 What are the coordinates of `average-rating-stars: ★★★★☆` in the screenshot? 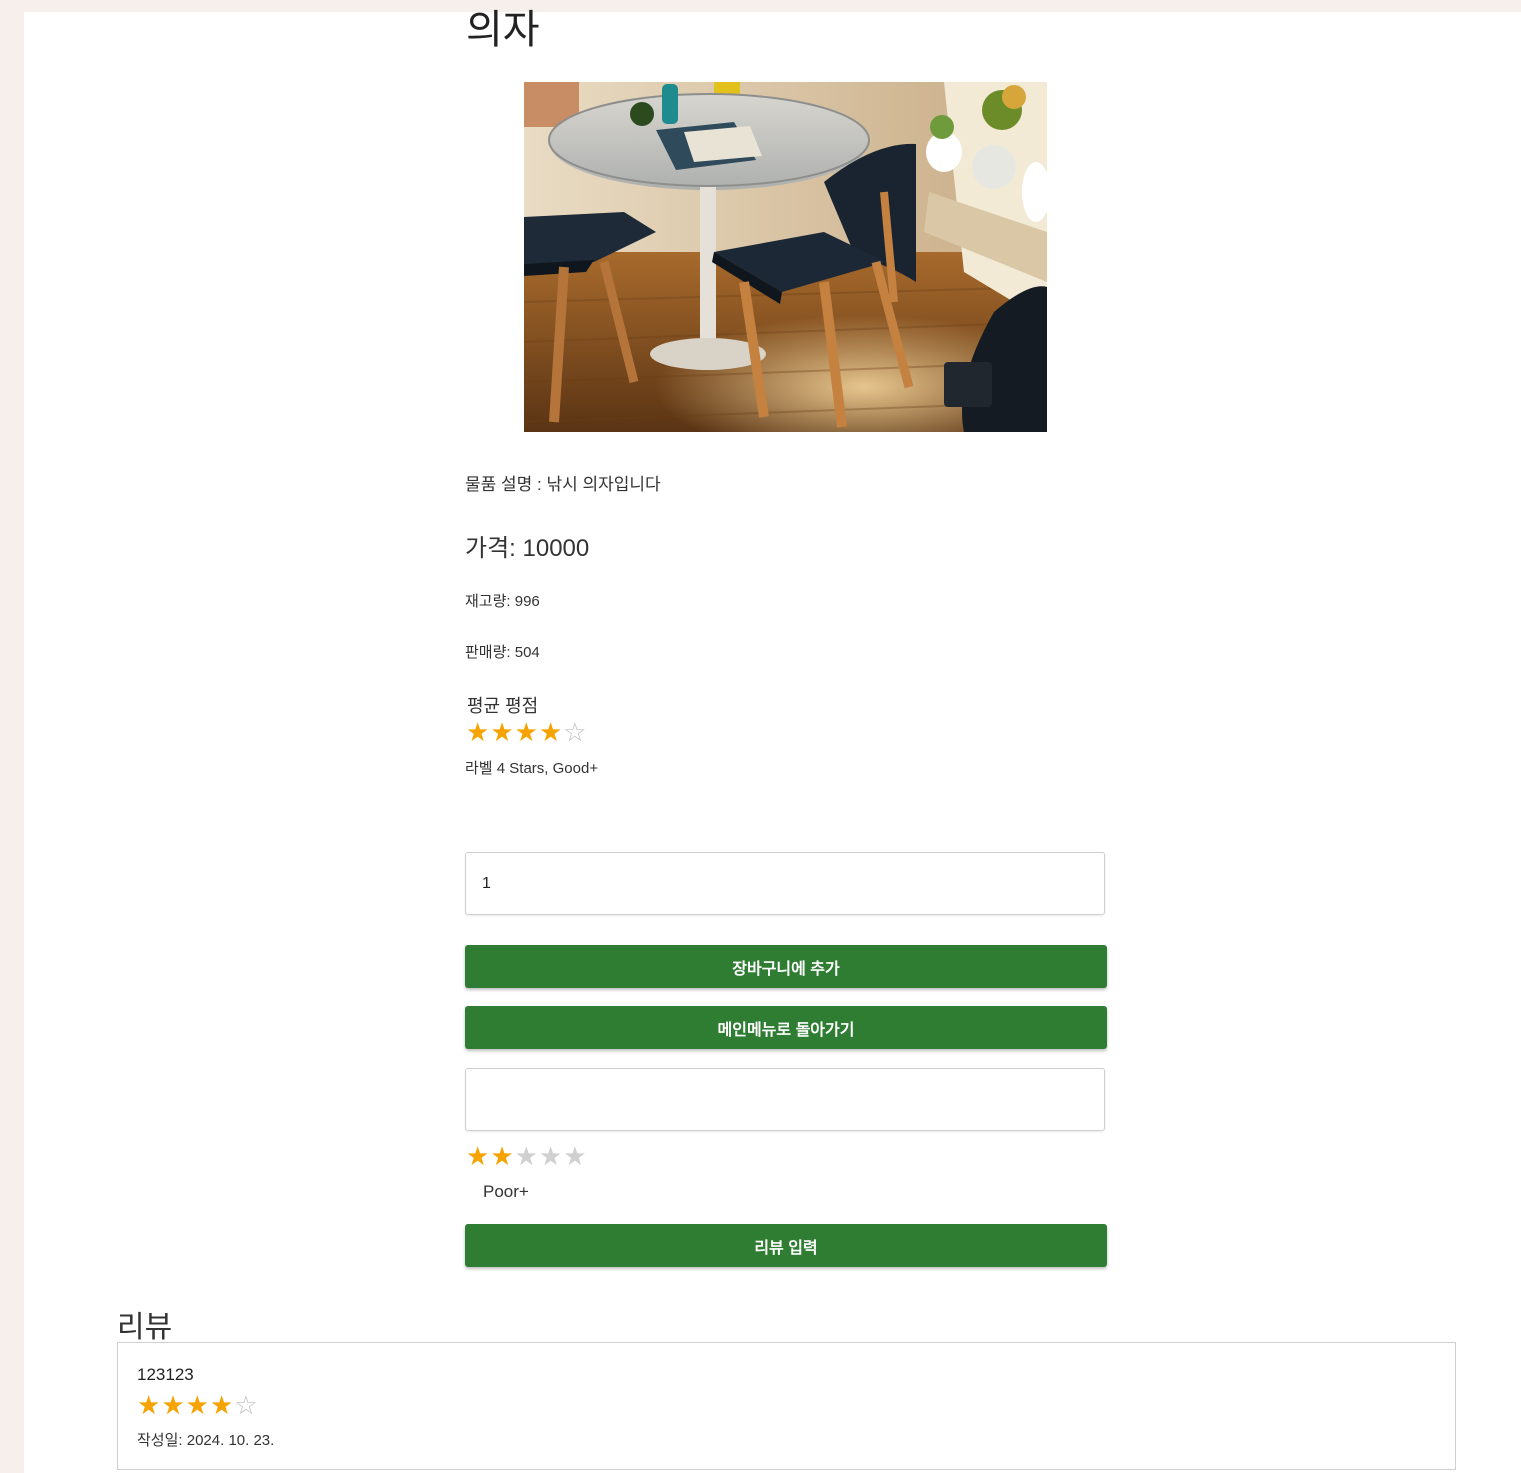 It's located at (527, 732).